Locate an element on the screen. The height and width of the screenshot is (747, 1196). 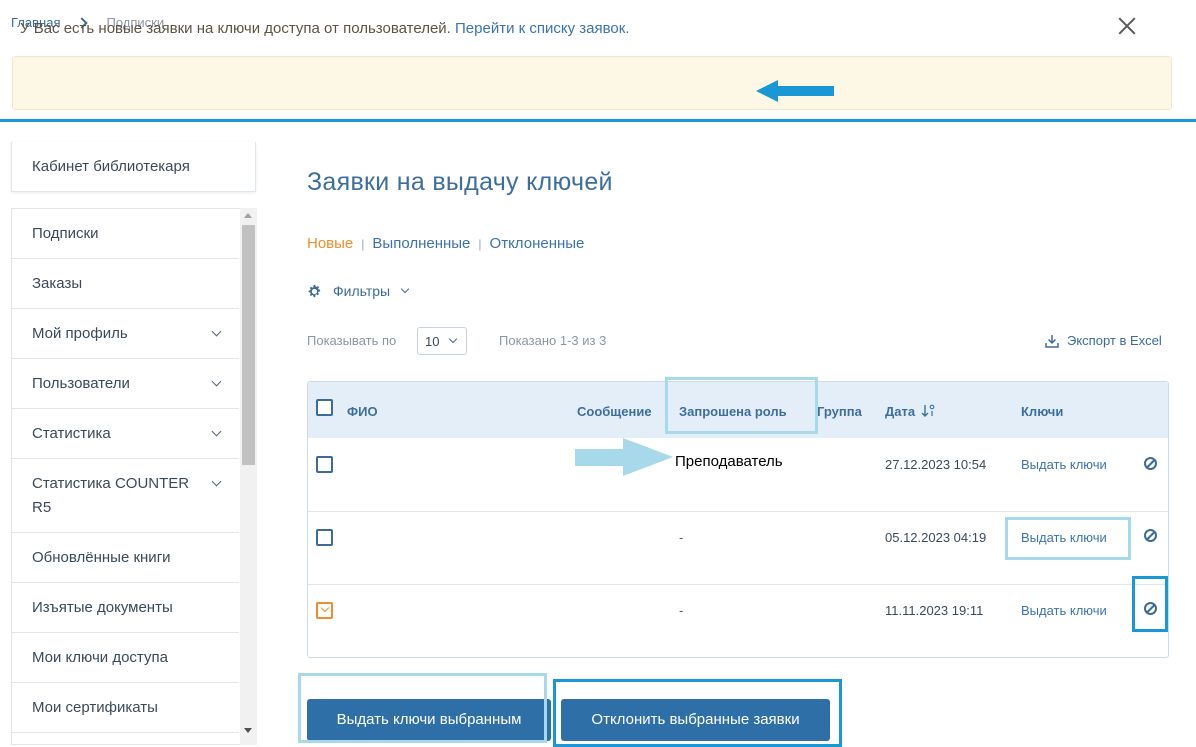
scroll-down-icon is located at coordinates (248, 730).